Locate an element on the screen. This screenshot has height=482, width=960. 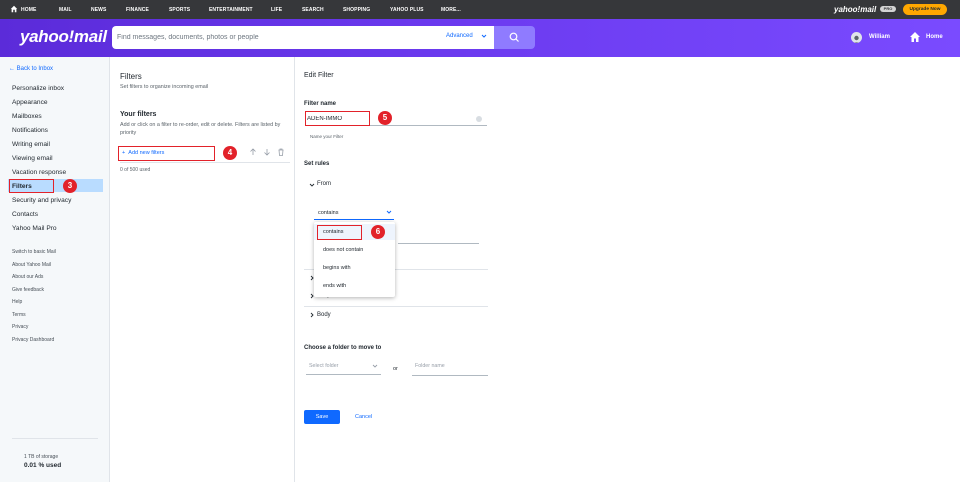
select-folder-dropdown: Select folder is located at coordinates (323, 366).